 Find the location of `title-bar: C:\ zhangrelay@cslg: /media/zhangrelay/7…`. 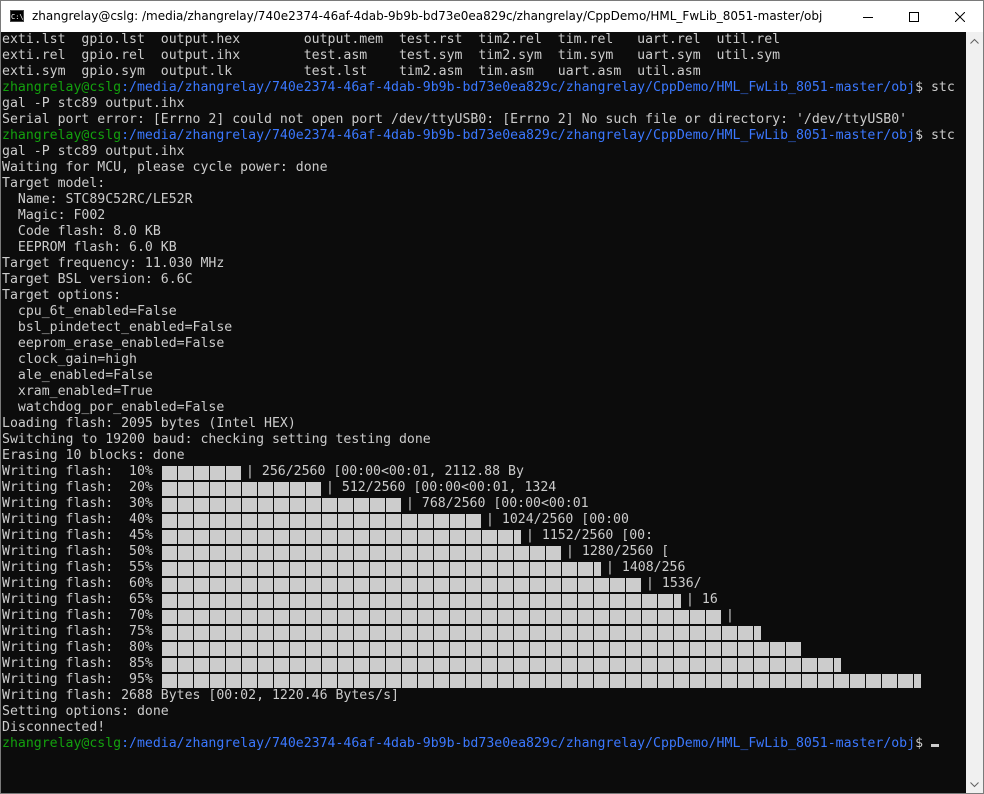

title-bar: C:\ zhangrelay@cslg: /media/zhangrelay/7… is located at coordinates (492, 16).